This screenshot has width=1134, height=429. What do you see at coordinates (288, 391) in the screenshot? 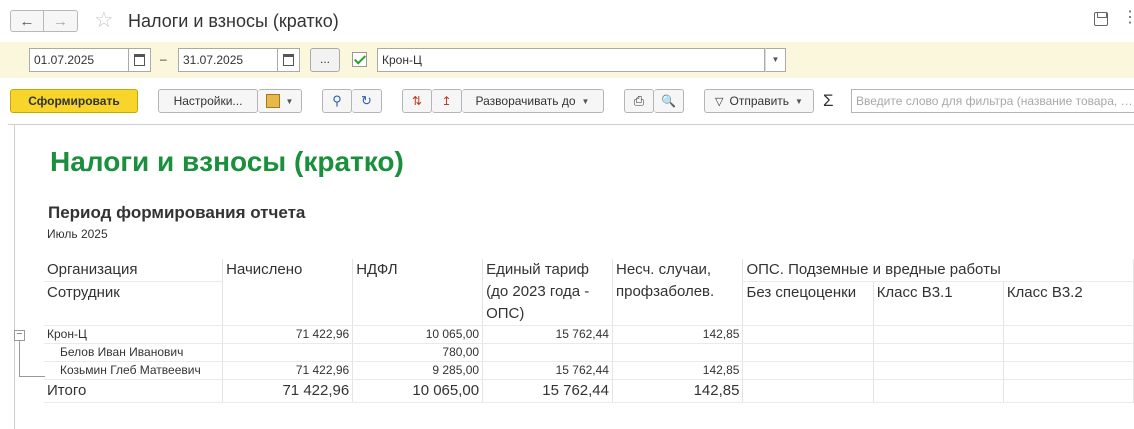
I see `cell-total-accrued: 71 422,96` at bounding box center [288, 391].